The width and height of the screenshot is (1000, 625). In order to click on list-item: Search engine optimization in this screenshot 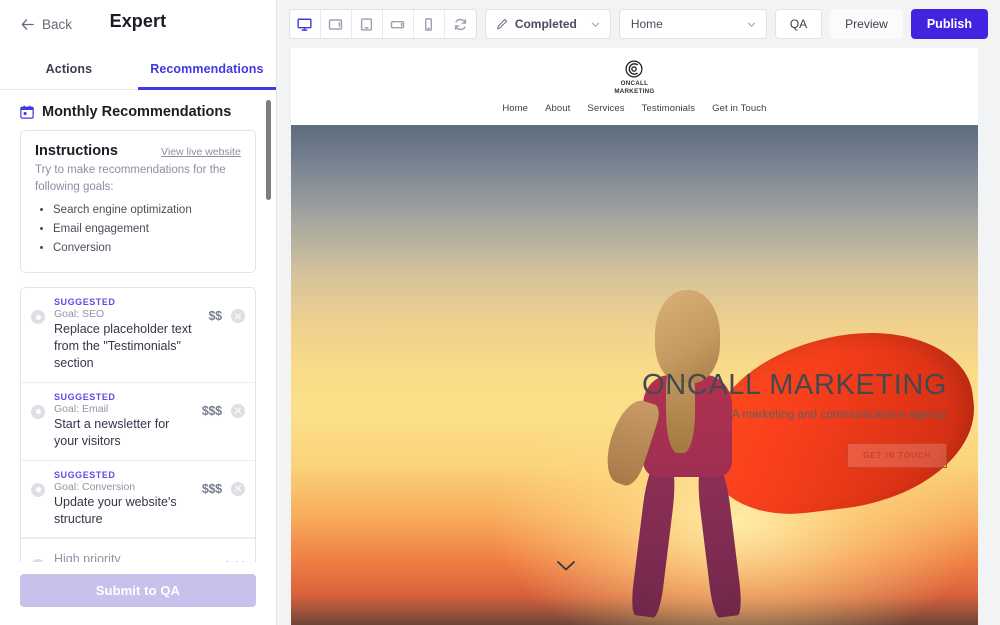, I will do `click(147, 210)`.